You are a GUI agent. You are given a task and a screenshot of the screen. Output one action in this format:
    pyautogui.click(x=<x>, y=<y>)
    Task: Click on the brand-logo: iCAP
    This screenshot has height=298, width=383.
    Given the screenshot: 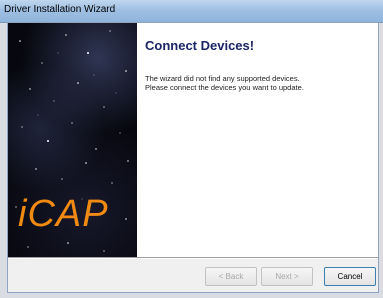 What is the action you would take?
    pyautogui.click(x=63, y=214)
    